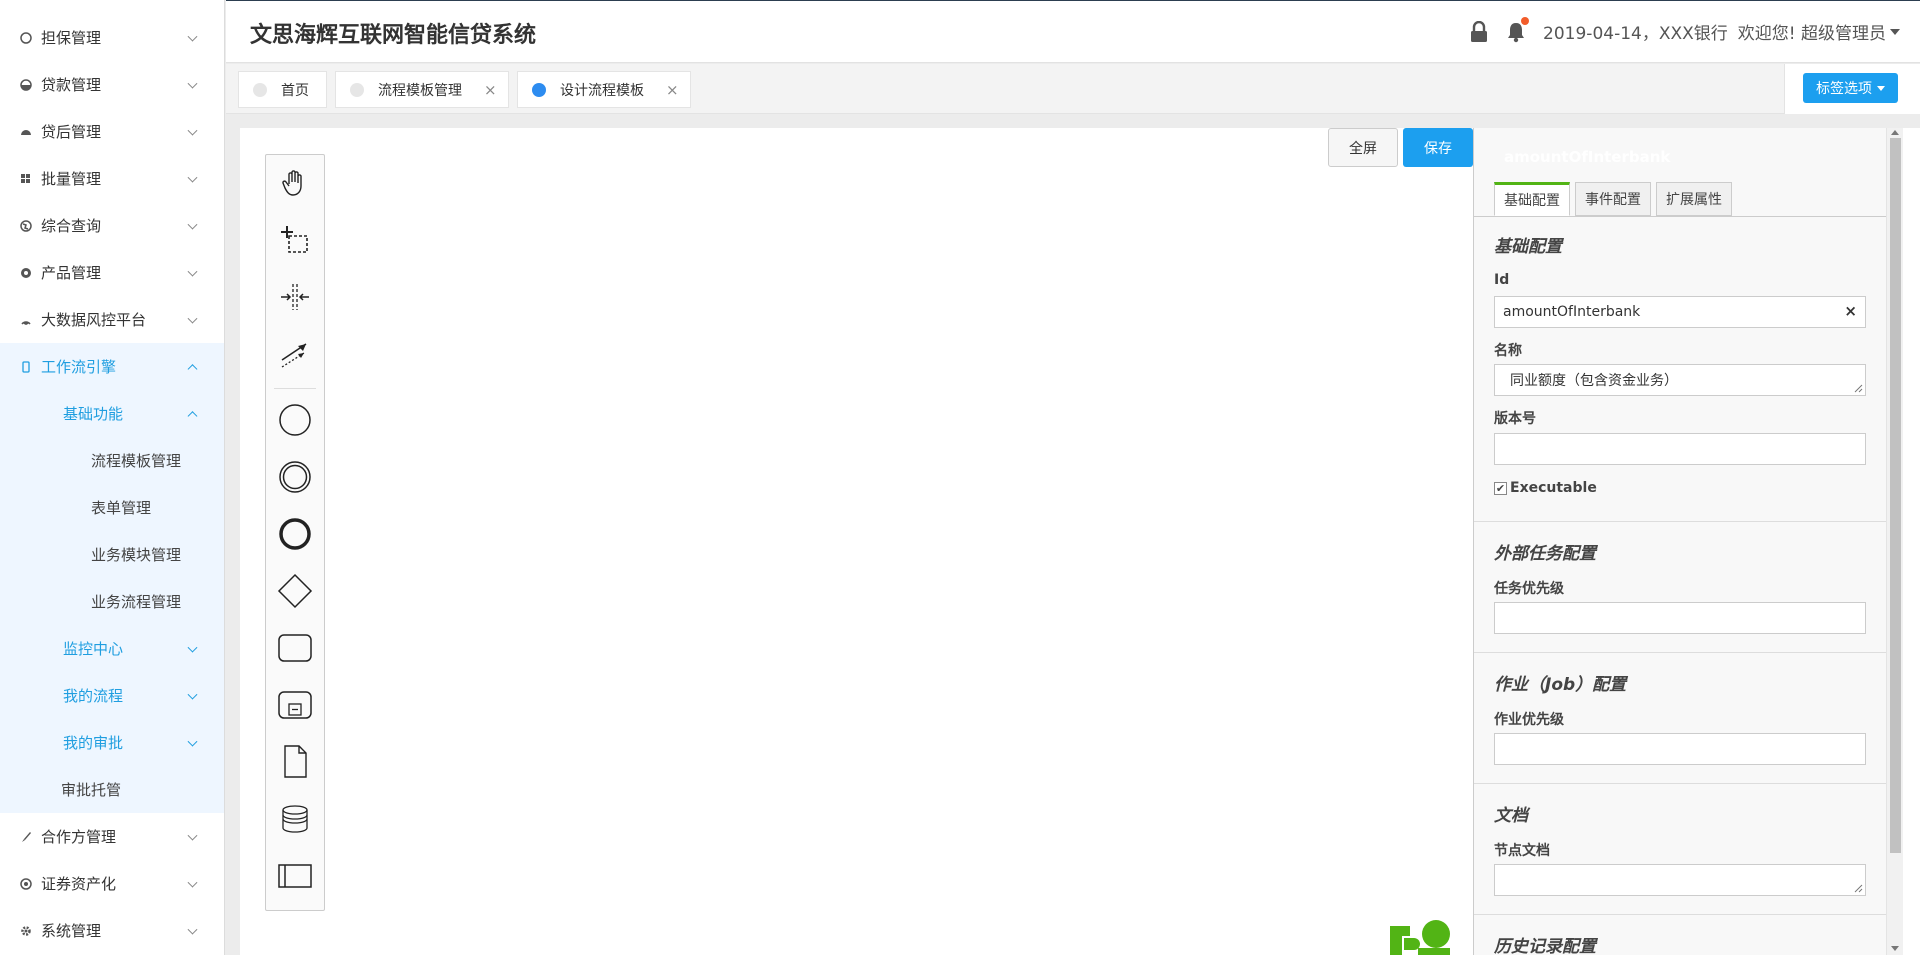  What do you see at coordinates (121, 508) in the screenshot?
I see `nav-label: 表单管理` at bounding box center [121, 508].